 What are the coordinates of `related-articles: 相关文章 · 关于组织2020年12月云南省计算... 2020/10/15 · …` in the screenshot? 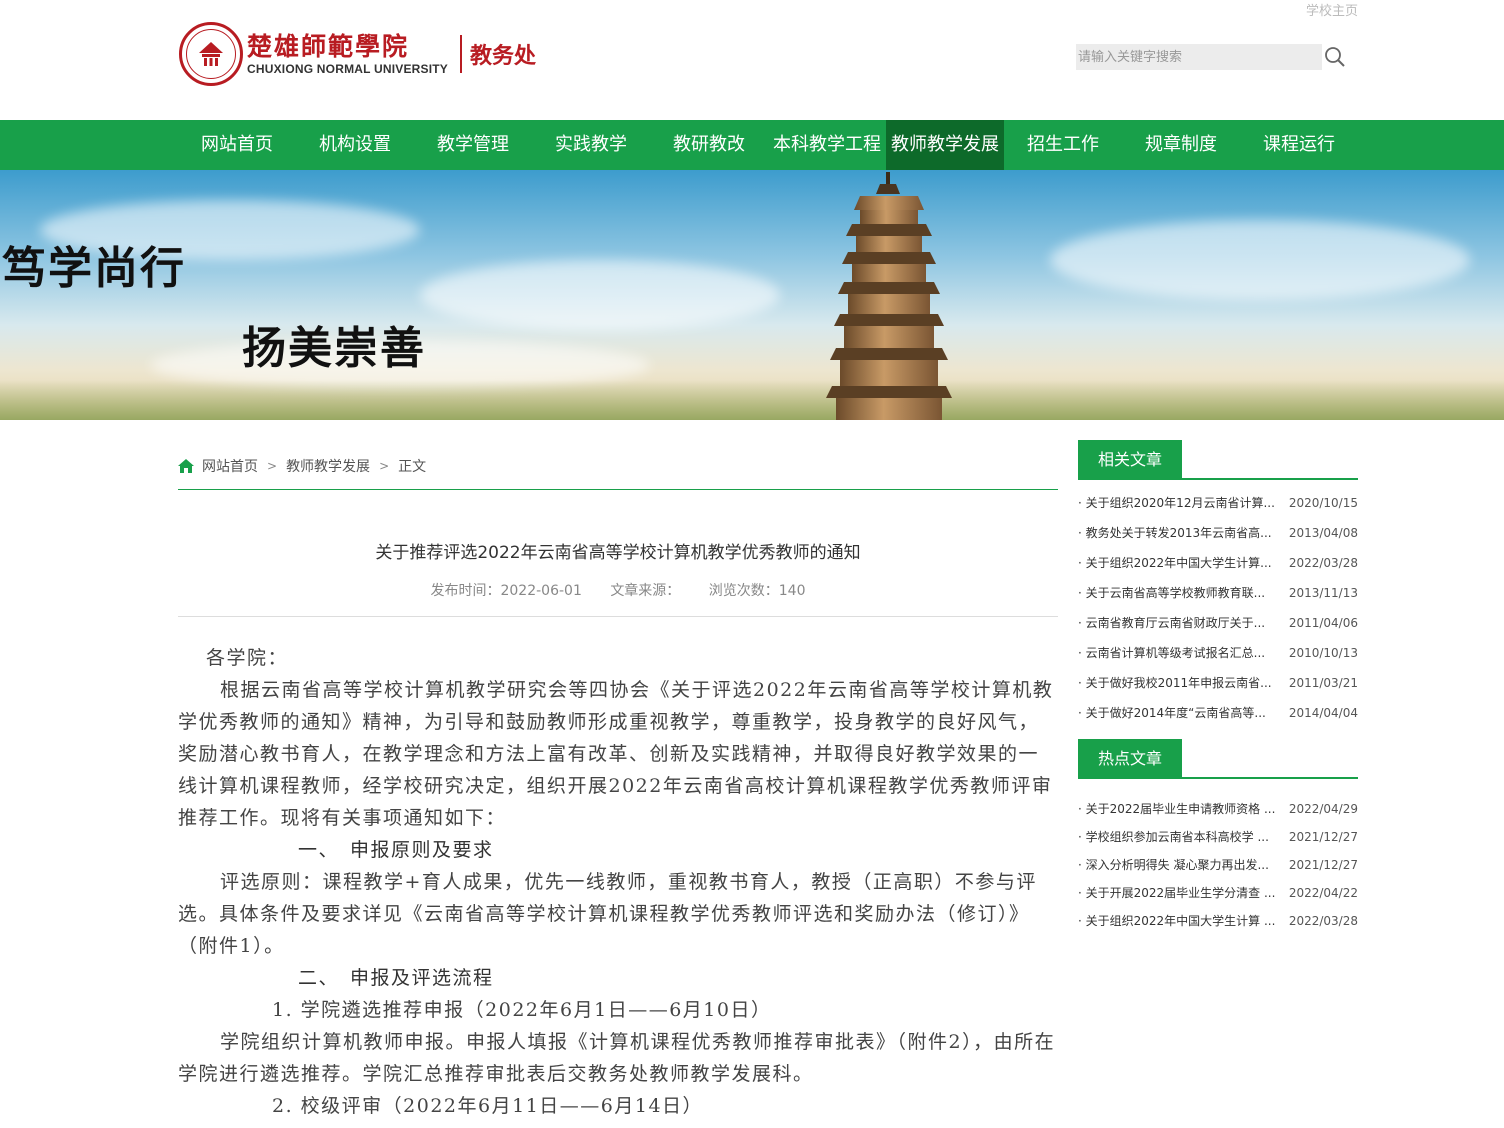 It's located at (1218, 584).